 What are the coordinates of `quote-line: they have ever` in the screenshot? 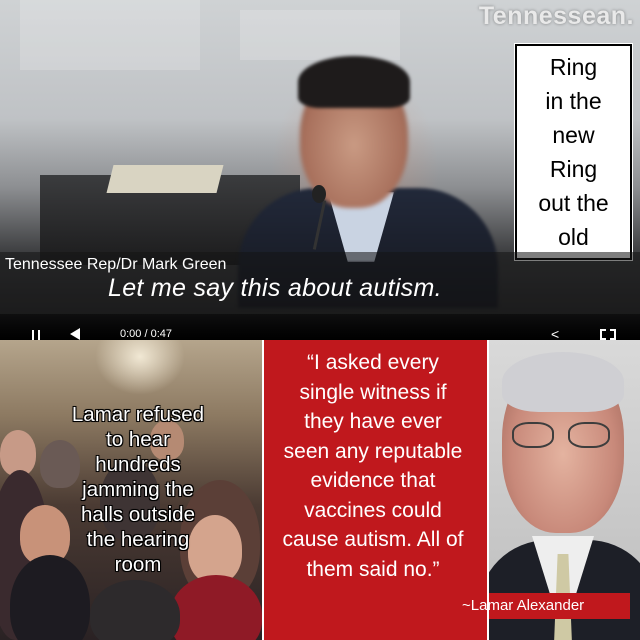 It's located at (373, 421).